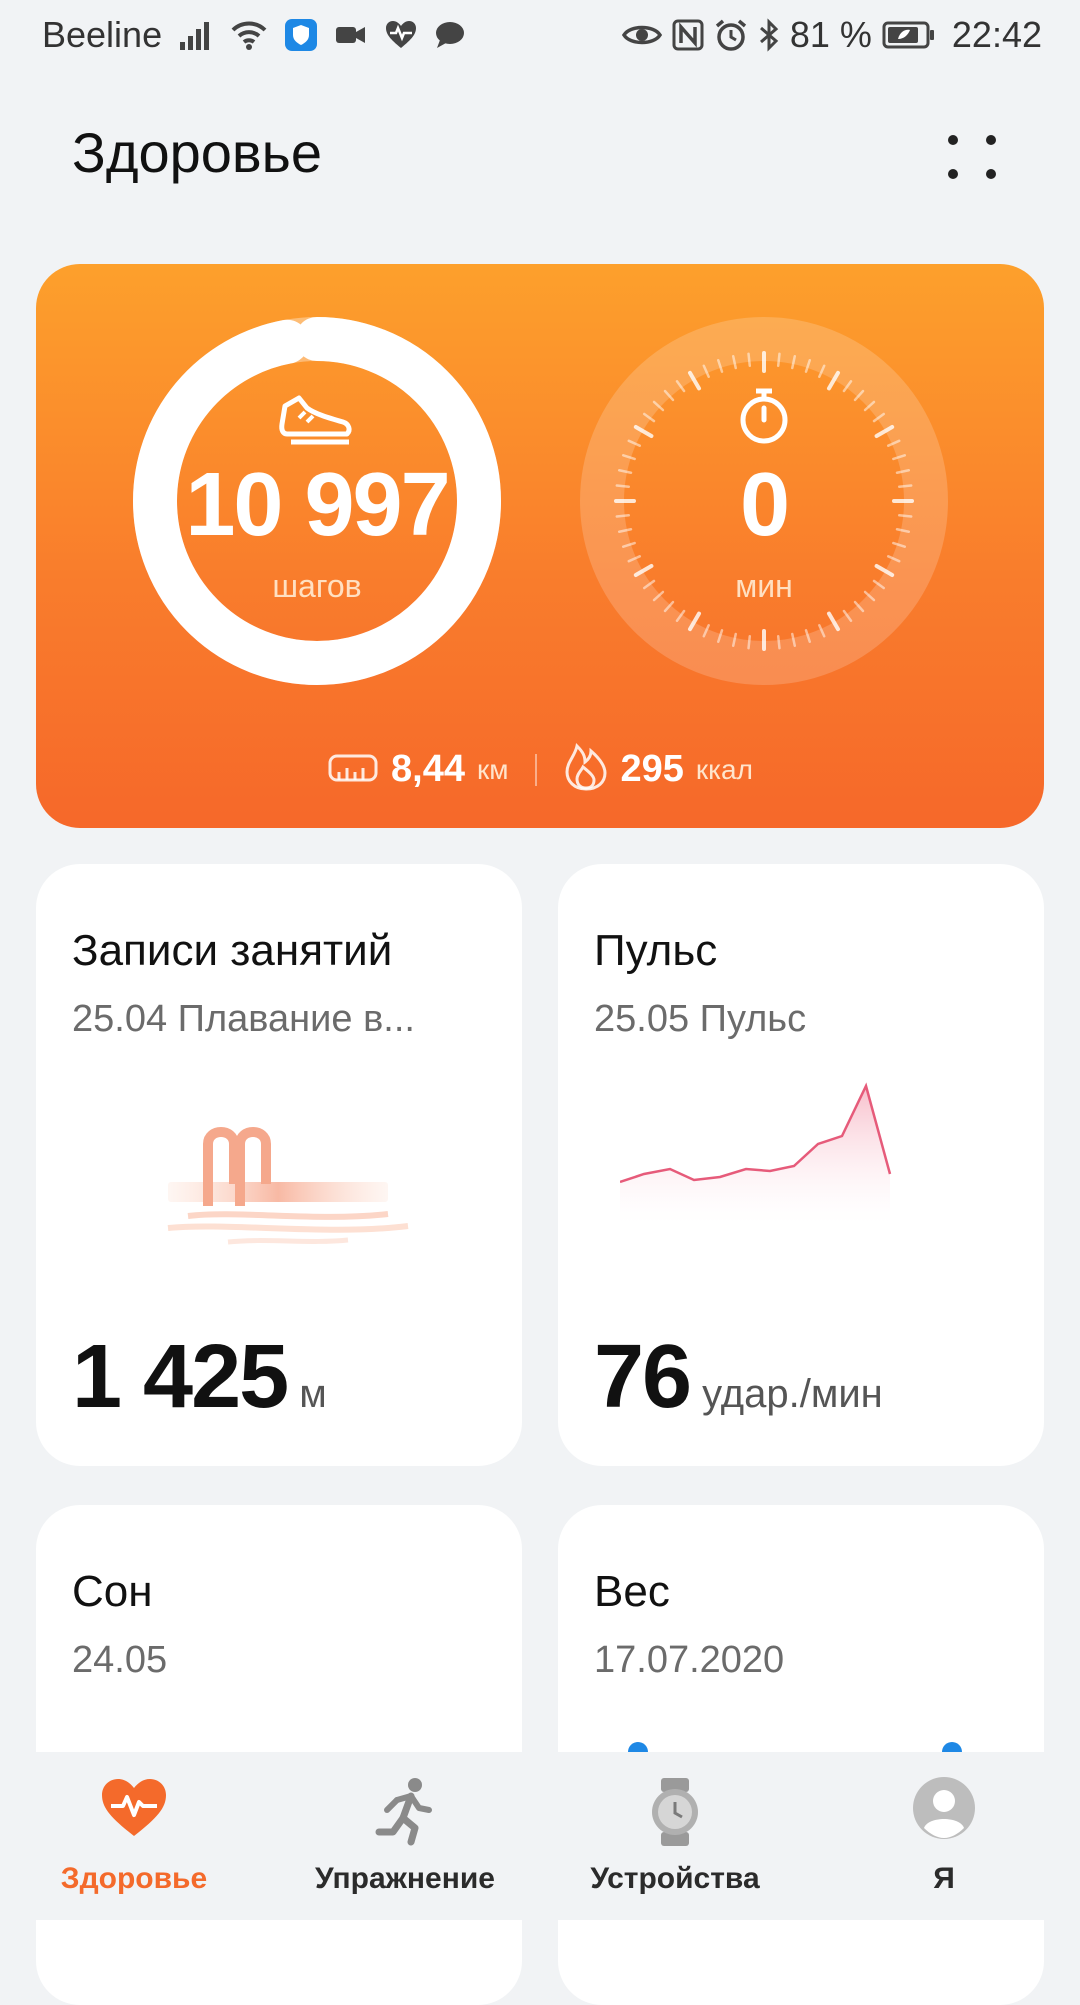  I want to click on more-menu-button, so click(971, 161).